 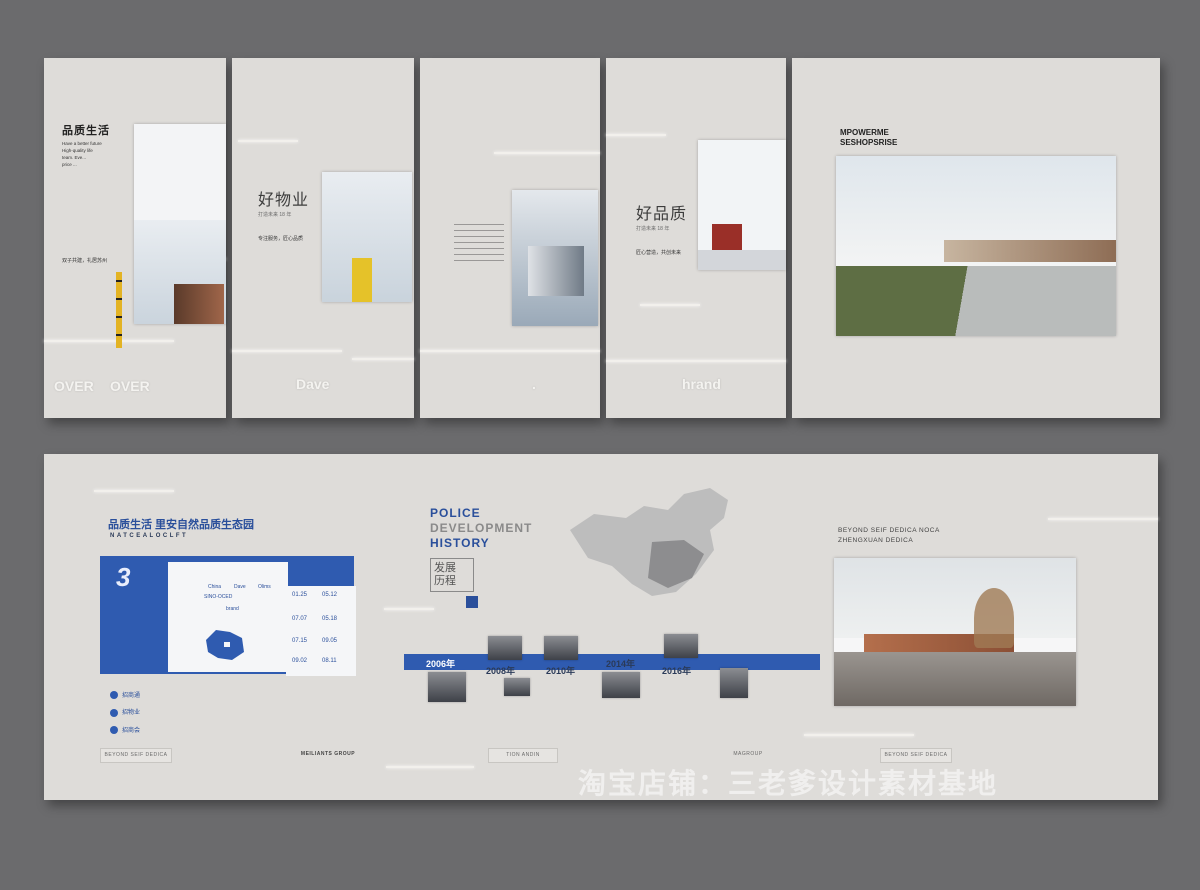 I want to click on panel4-meta: 打造未来 18 年, so click(x=653, y=229).